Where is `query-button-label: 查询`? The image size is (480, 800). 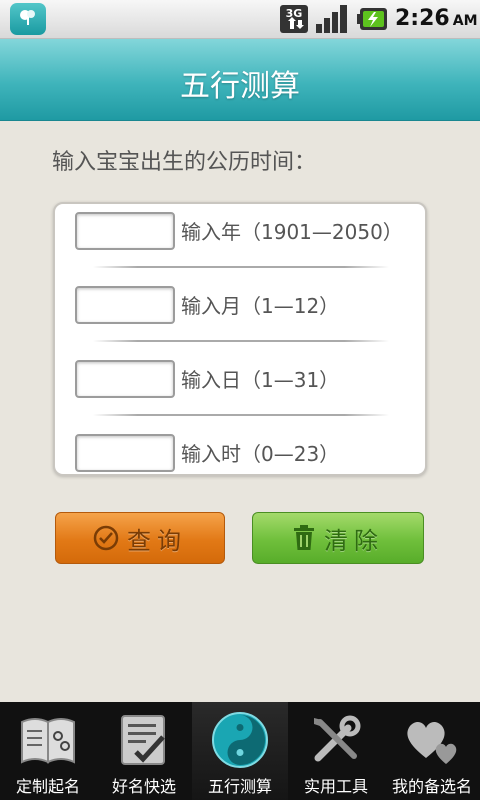 query-button-label: 查询 is located at coordinates (157, 540).